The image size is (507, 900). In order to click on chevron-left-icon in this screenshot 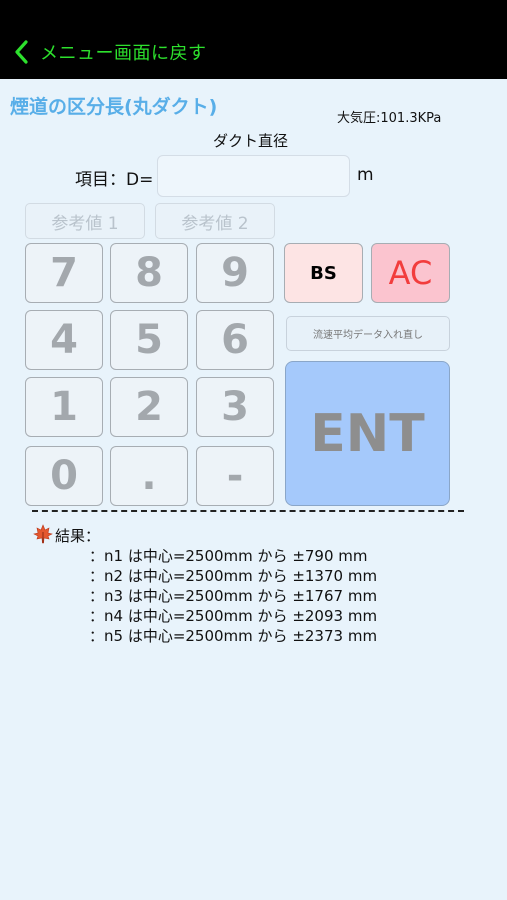, I will do `click(21, 52)`.